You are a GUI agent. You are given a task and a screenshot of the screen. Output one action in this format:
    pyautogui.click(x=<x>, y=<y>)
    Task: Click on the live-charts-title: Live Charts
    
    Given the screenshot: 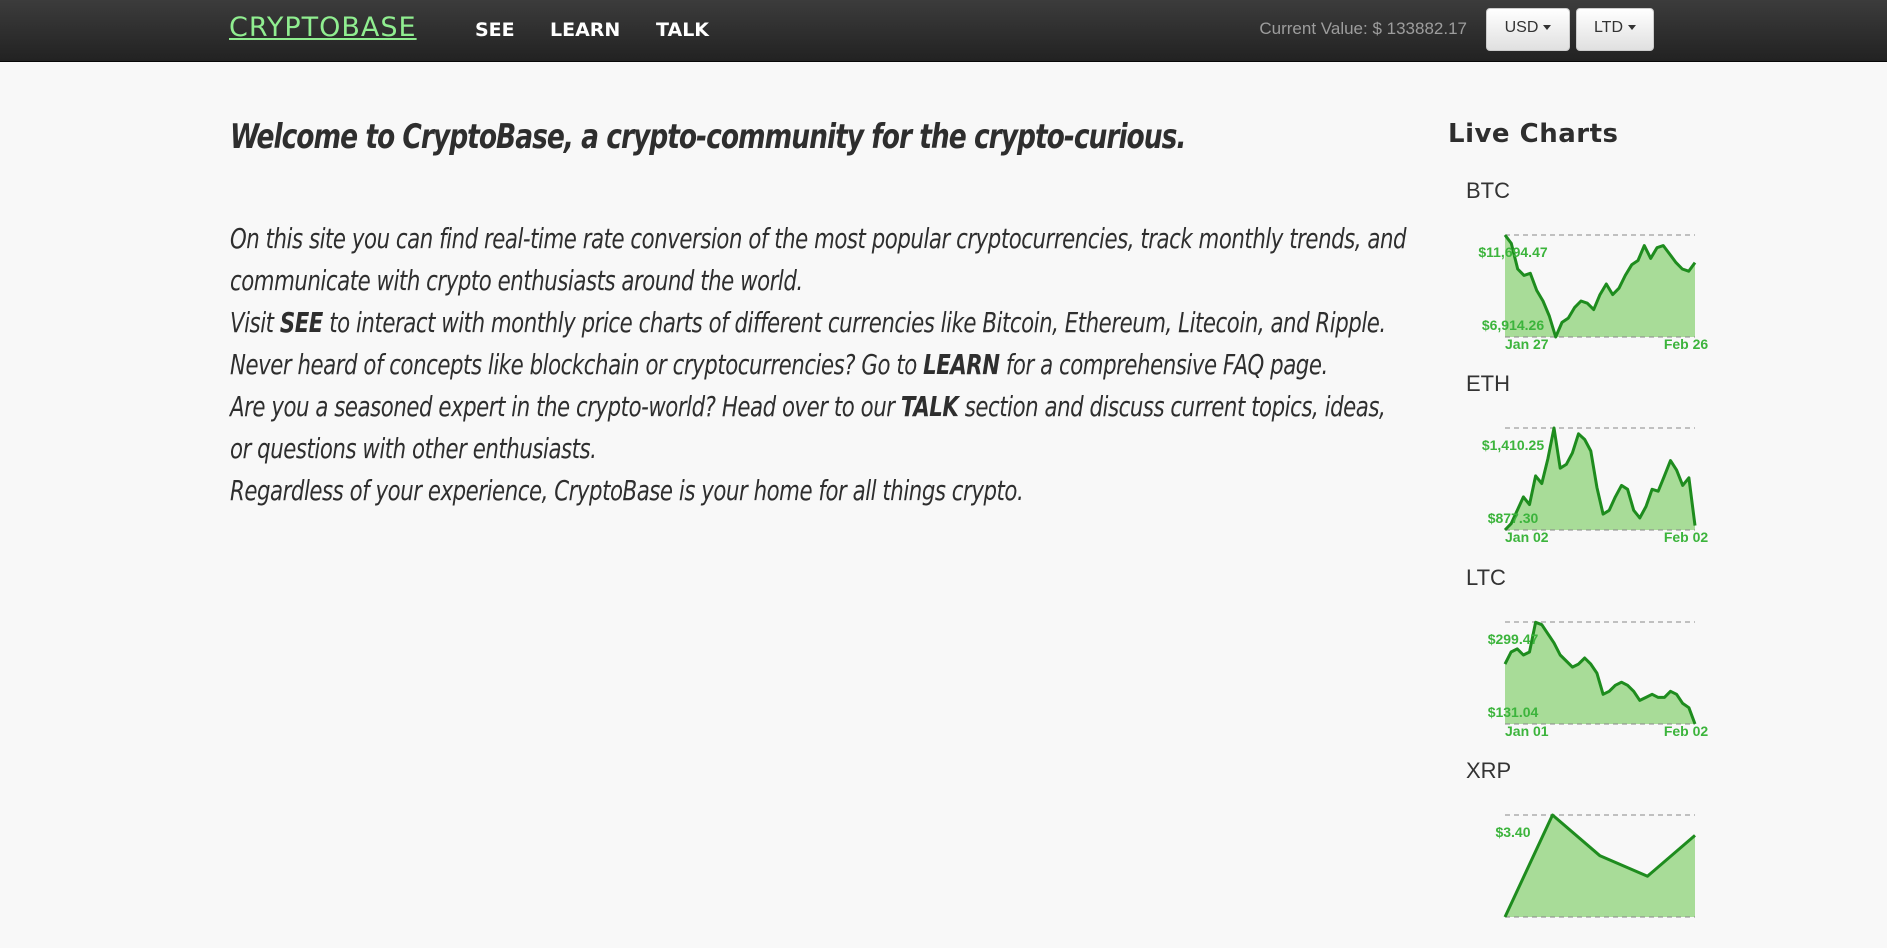 What is the action you would take?
    pyautogui.click(x=1533, y=134)
    